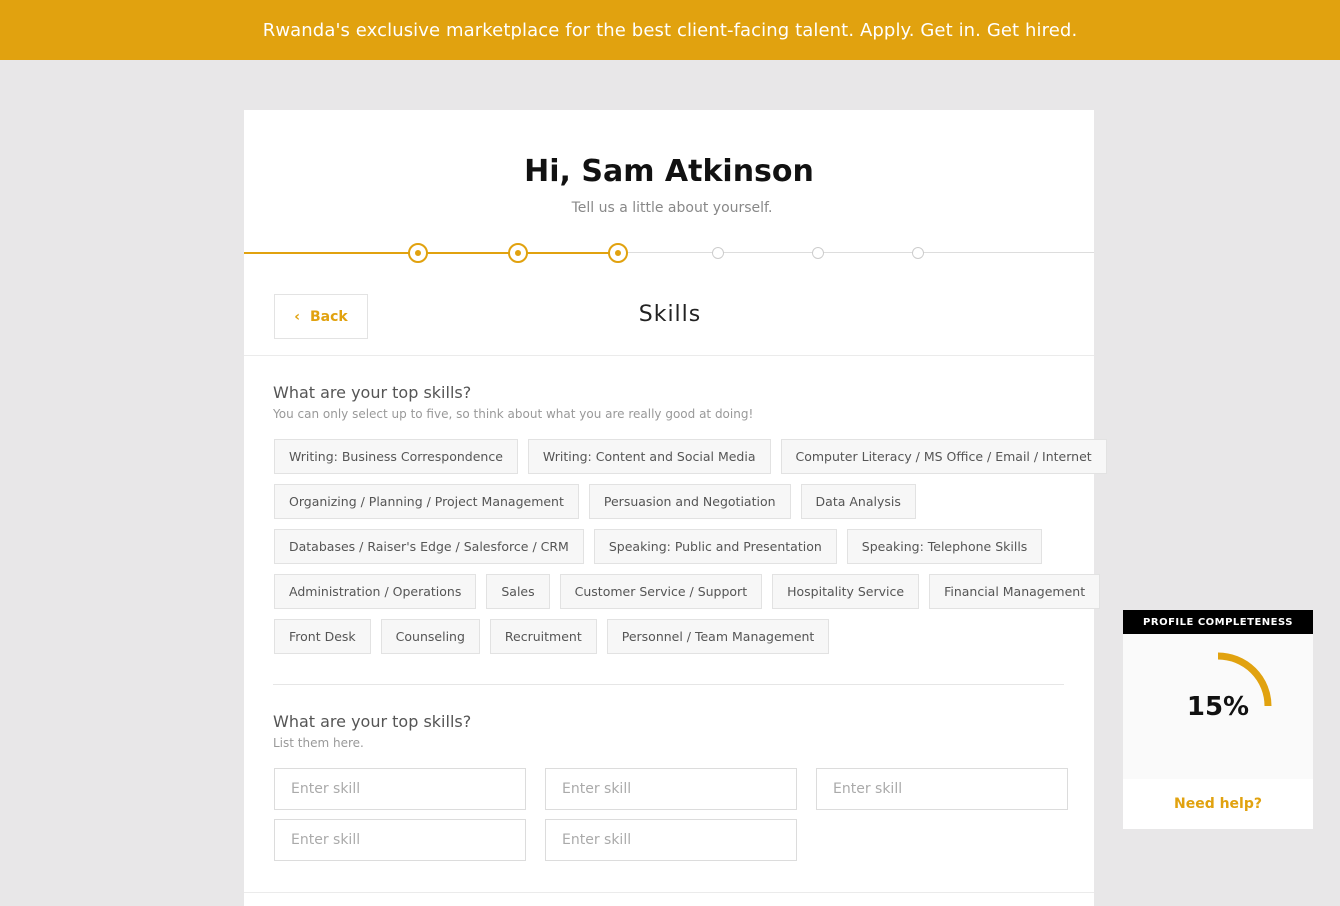 This screenshot has width=1340, height=906. Describe the element at coordinates (518, 253) in the screenshot. I see `step-2-complete` at that location.